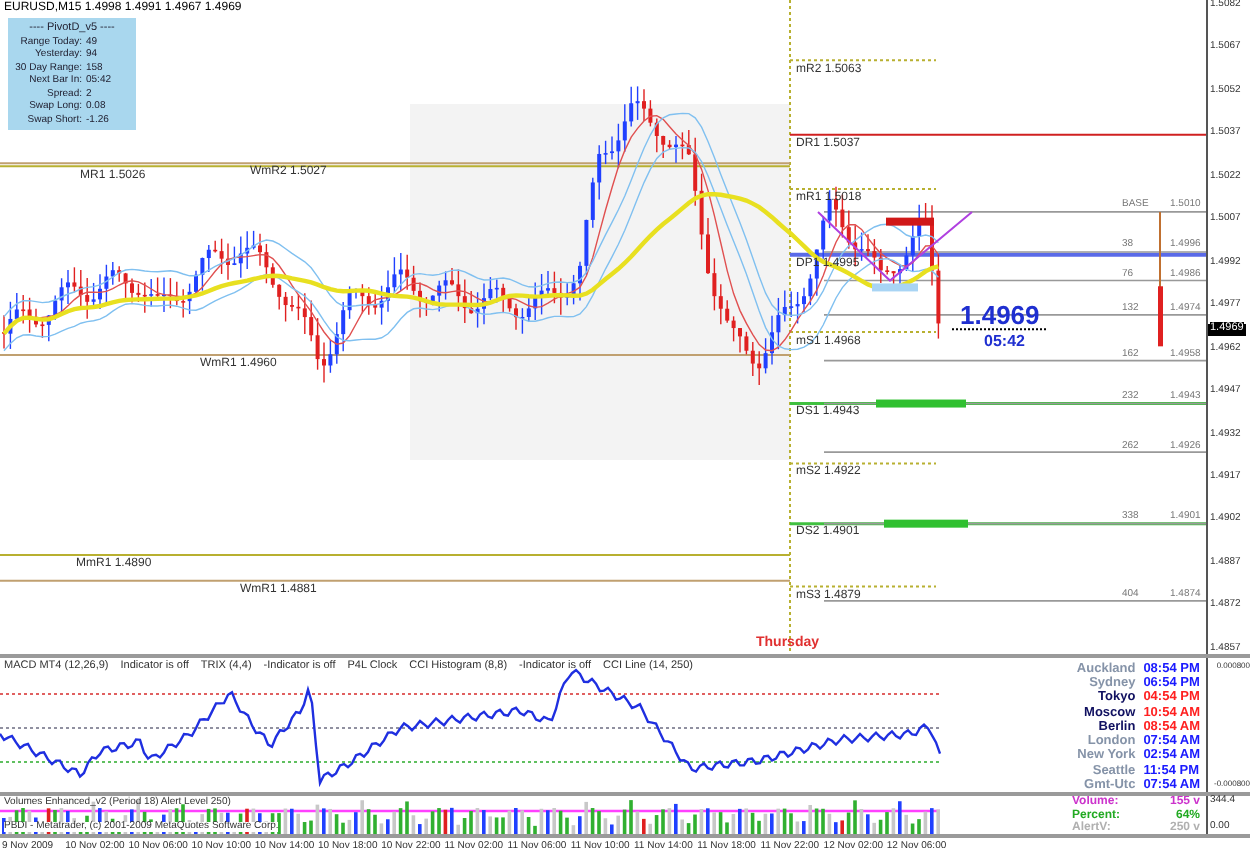 This screenshot has width=1250, height=858. Describe the element at coordinates (1000, 314) in the screenshot. I see `current-price: 1.4969` at that location.